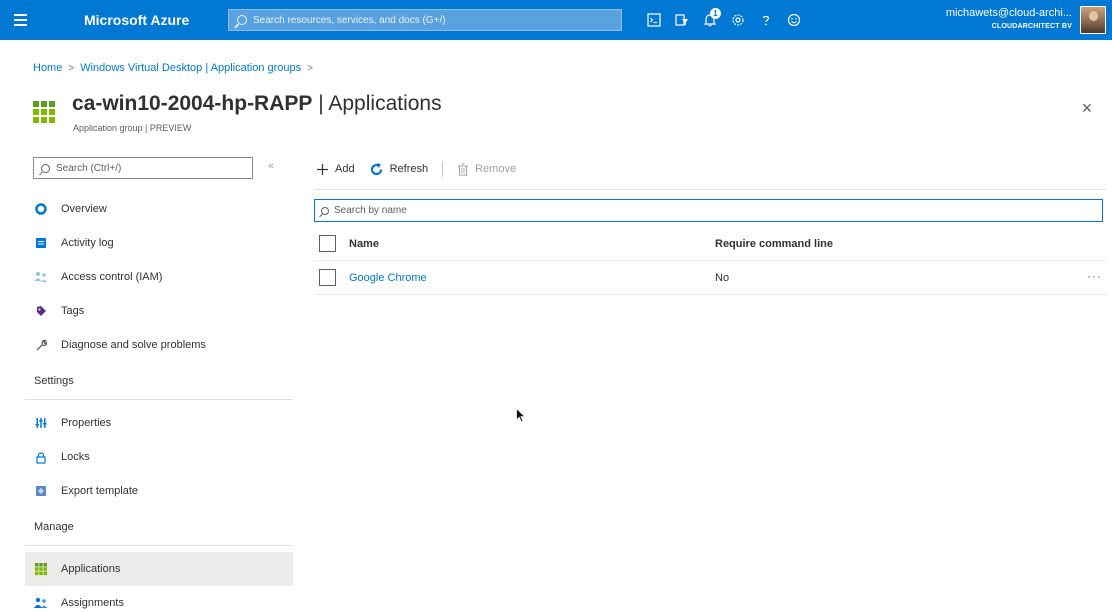 Image resolution: width=1112 pixels, height=612 pixels. What do you see at coordinates (132, 128) in the screenshot?
I see `page-subtitle: Application group | PREVIEW` at bounding box center [132, 128].